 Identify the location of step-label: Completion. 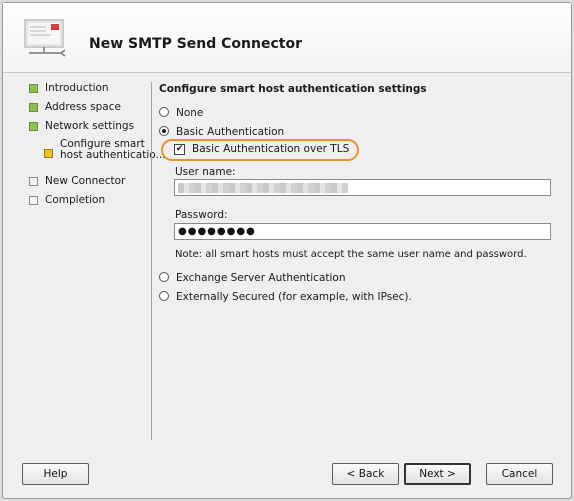
(75, 200).